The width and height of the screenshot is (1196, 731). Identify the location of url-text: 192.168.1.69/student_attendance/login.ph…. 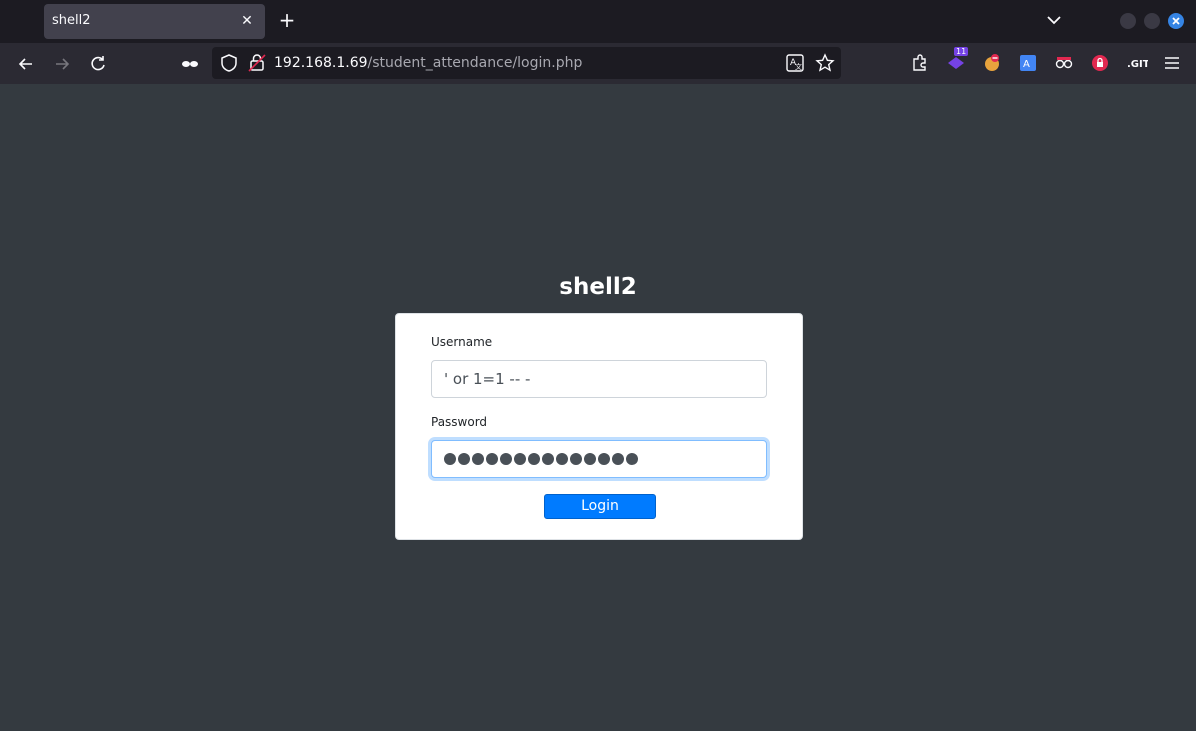
(428, 63).